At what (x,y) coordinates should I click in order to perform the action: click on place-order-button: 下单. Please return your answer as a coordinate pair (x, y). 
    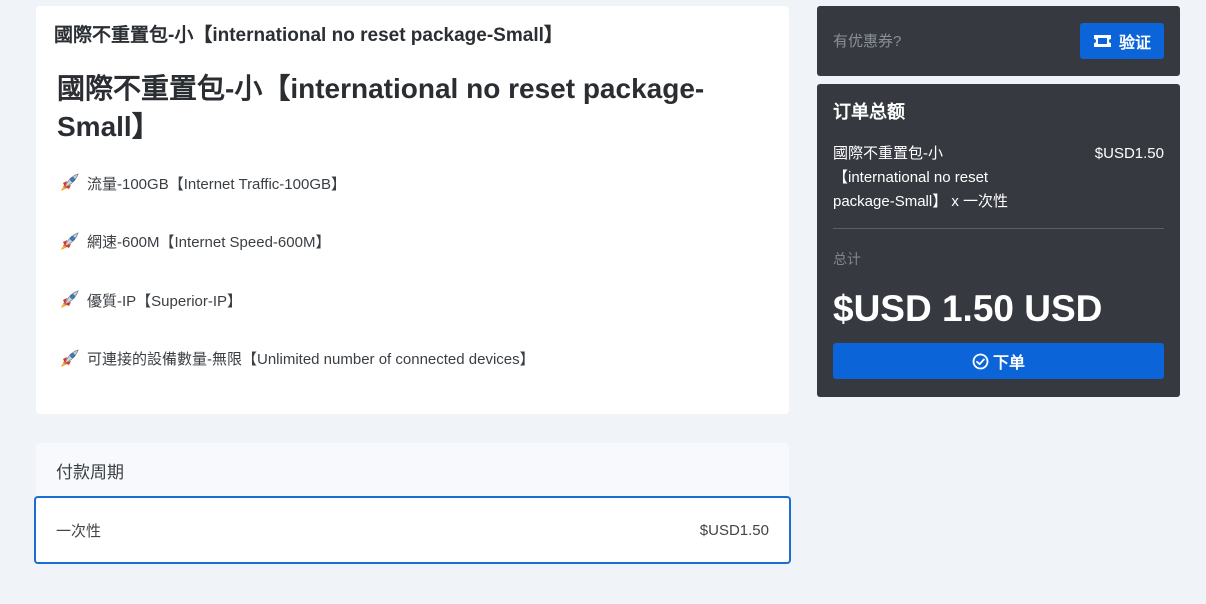
    Looking at the image, I should click on (998, 361).